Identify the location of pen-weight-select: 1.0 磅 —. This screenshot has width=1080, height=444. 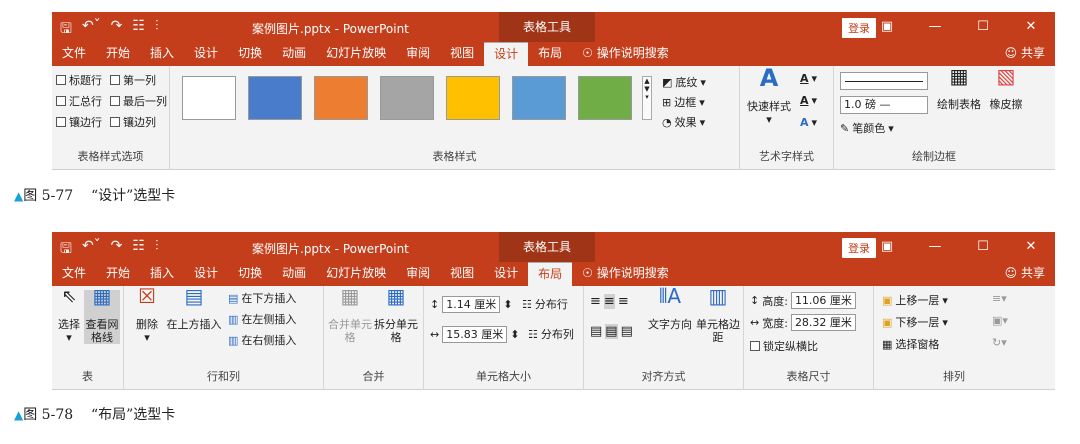
(884, 105).